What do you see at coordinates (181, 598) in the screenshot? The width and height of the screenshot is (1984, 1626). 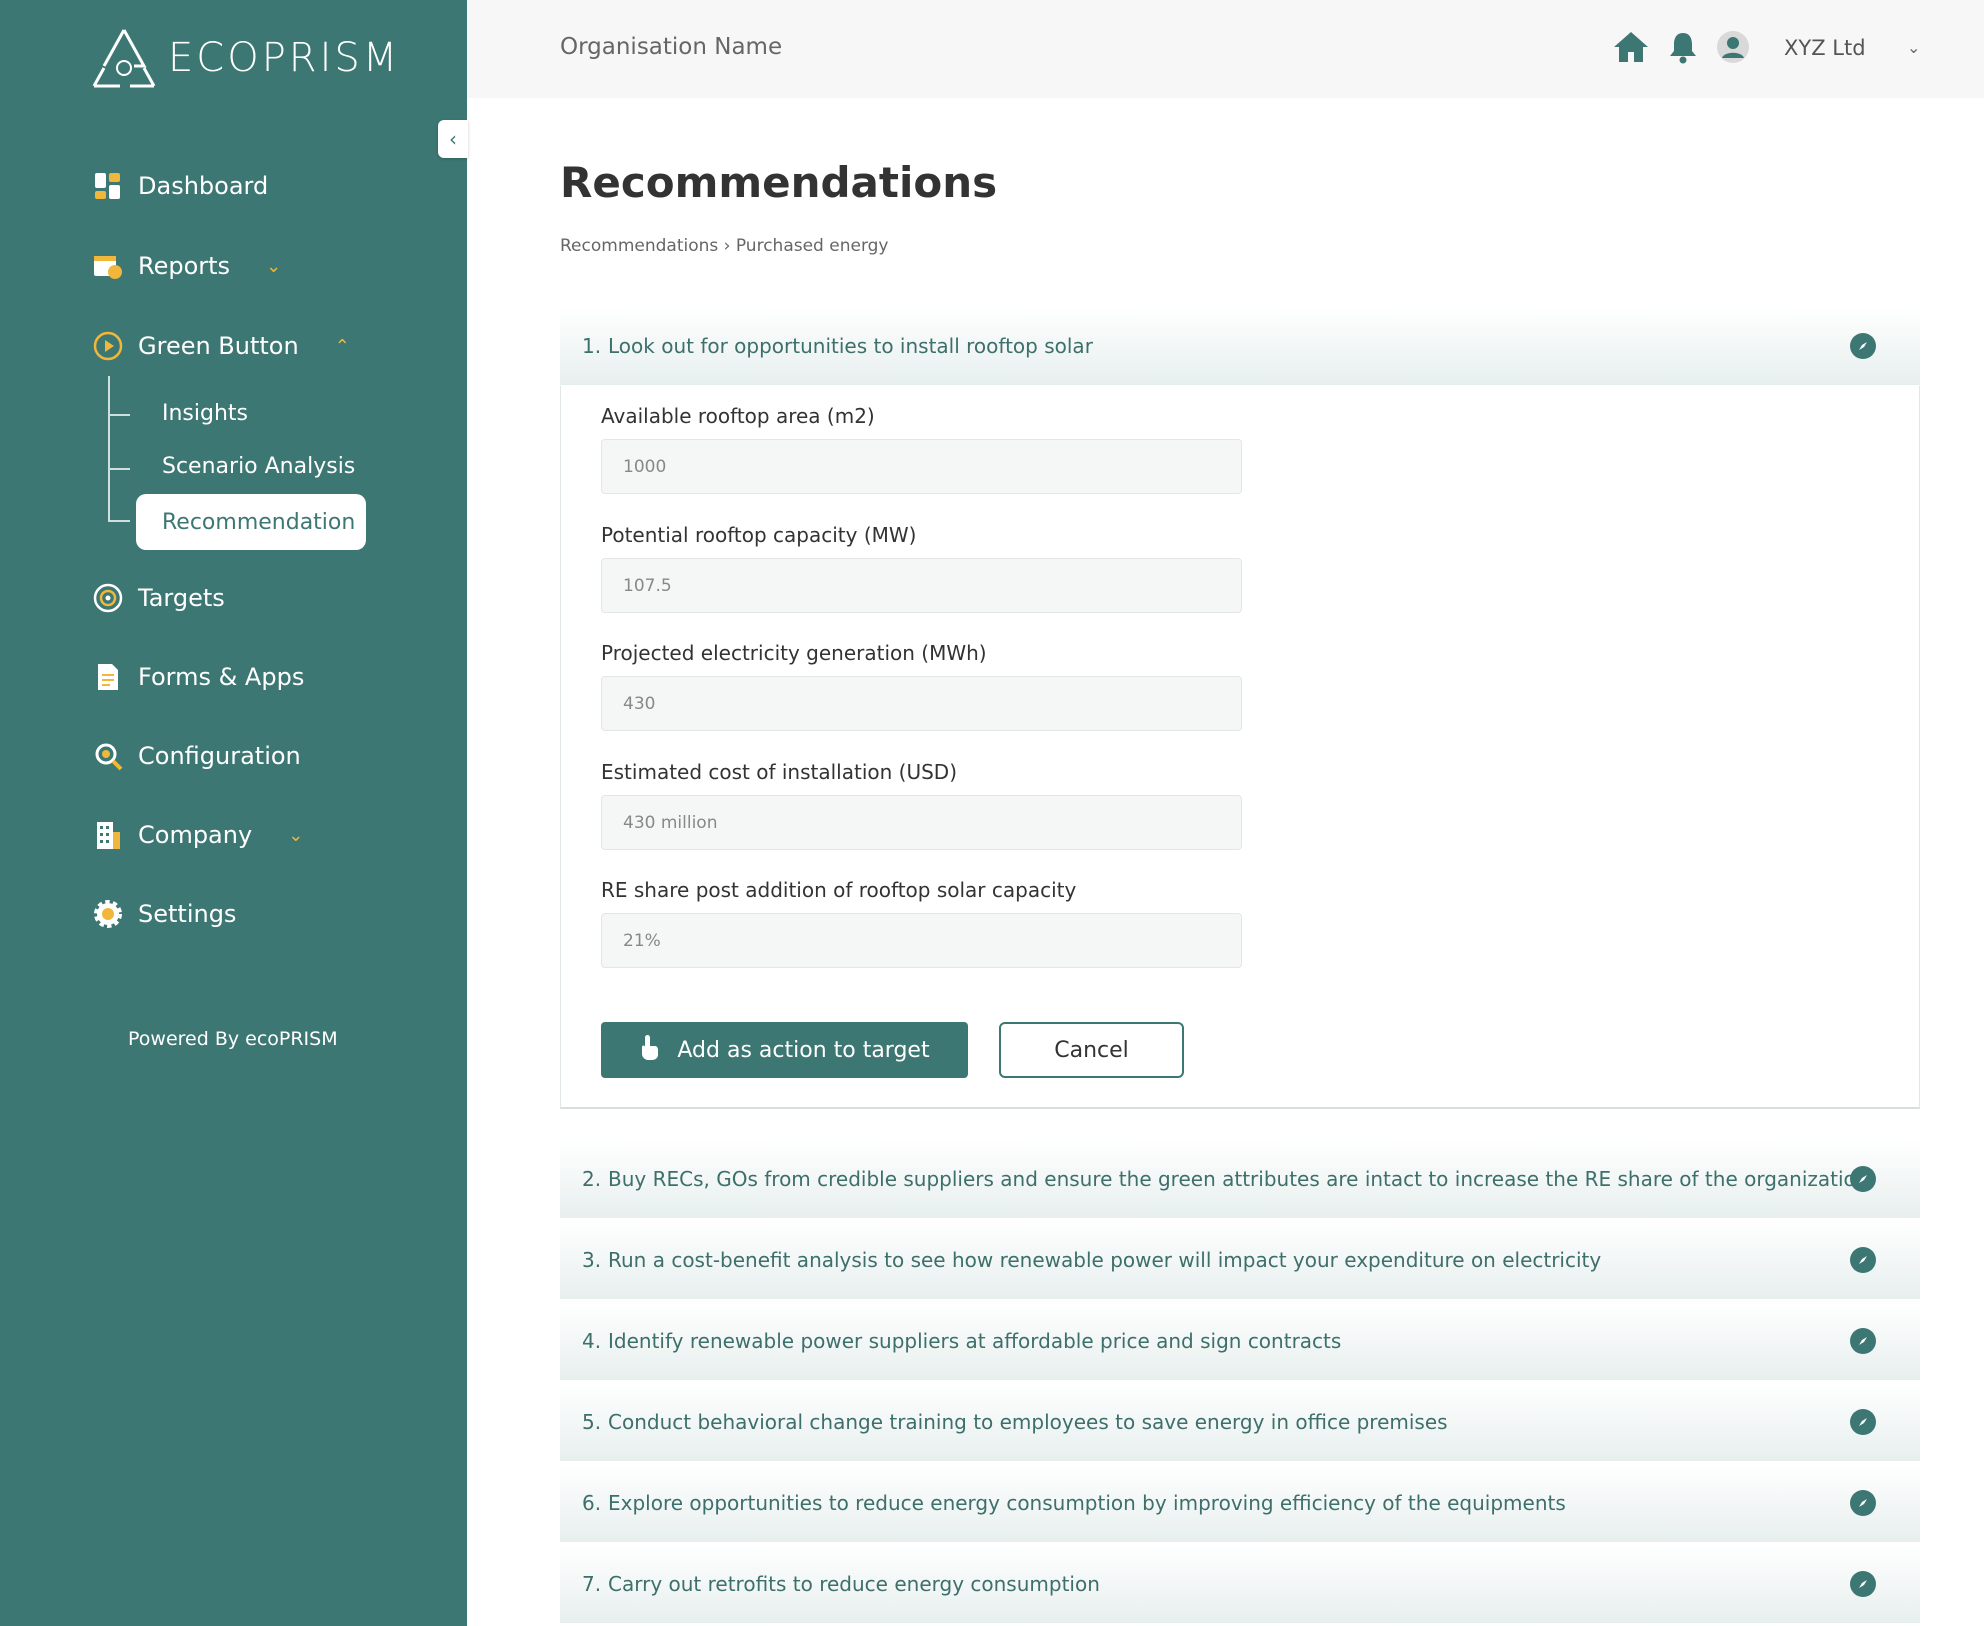 I see `sidebar-item-label: Targets` at bounding box center [181, 598].